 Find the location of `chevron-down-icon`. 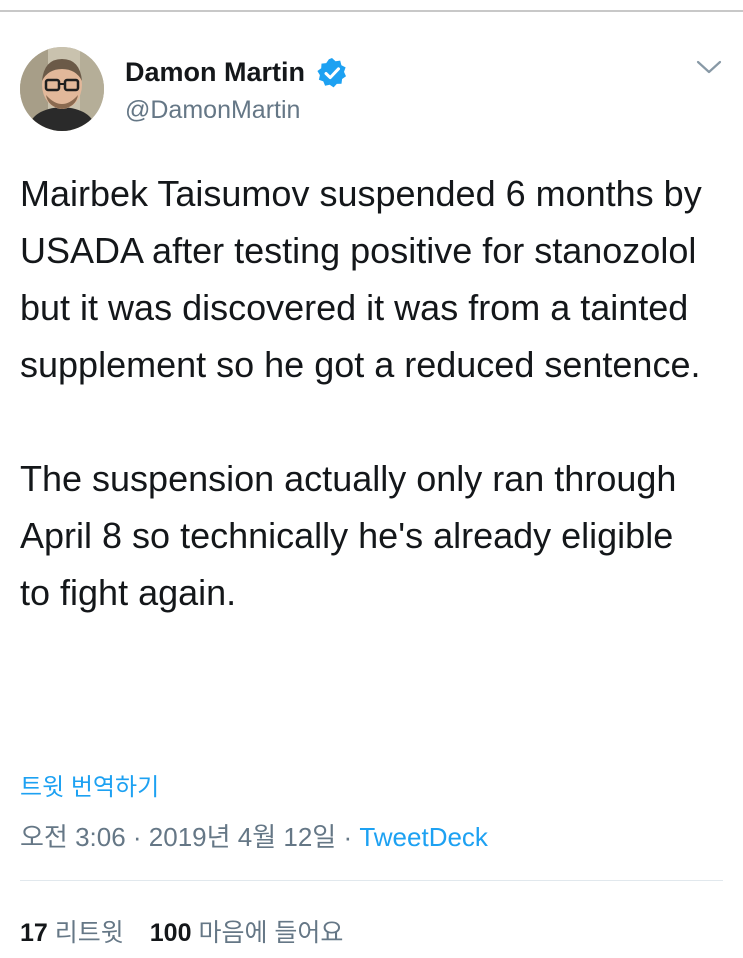

chevron-down-icon is located at coordinates (709, 68).